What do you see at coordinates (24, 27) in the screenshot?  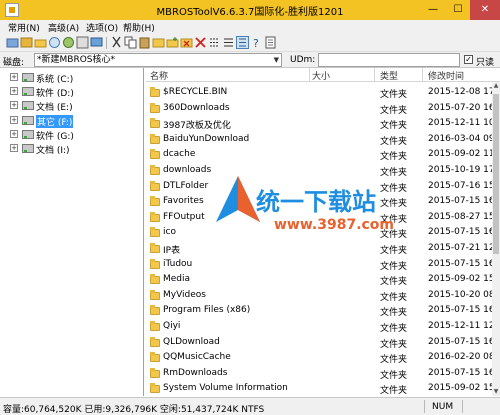 I see `menu-common: 常用(N)` at bounding box center [24, 27].